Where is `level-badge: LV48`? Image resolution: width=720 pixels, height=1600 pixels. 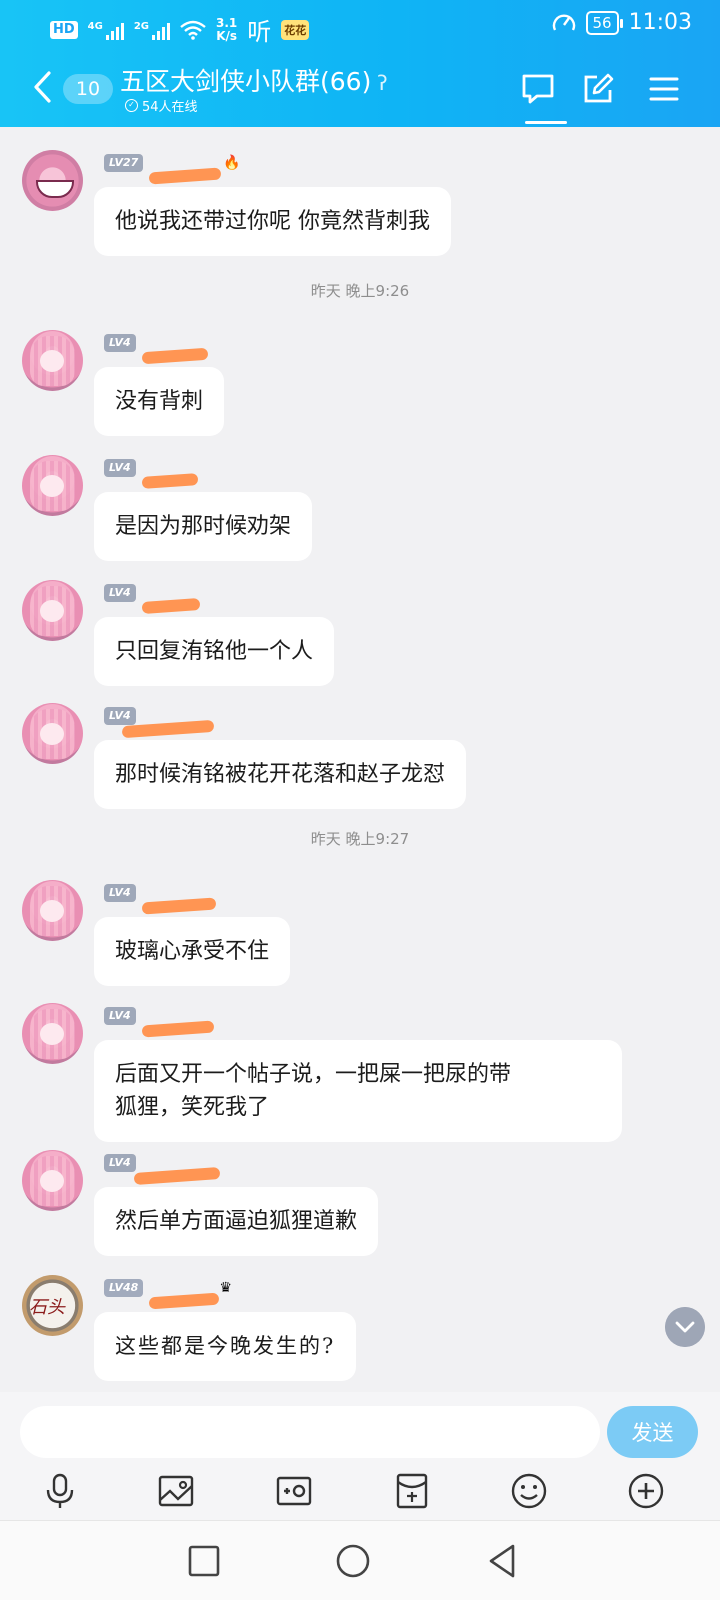 level-badge: LV48 is located at coordinates (124, 1288).